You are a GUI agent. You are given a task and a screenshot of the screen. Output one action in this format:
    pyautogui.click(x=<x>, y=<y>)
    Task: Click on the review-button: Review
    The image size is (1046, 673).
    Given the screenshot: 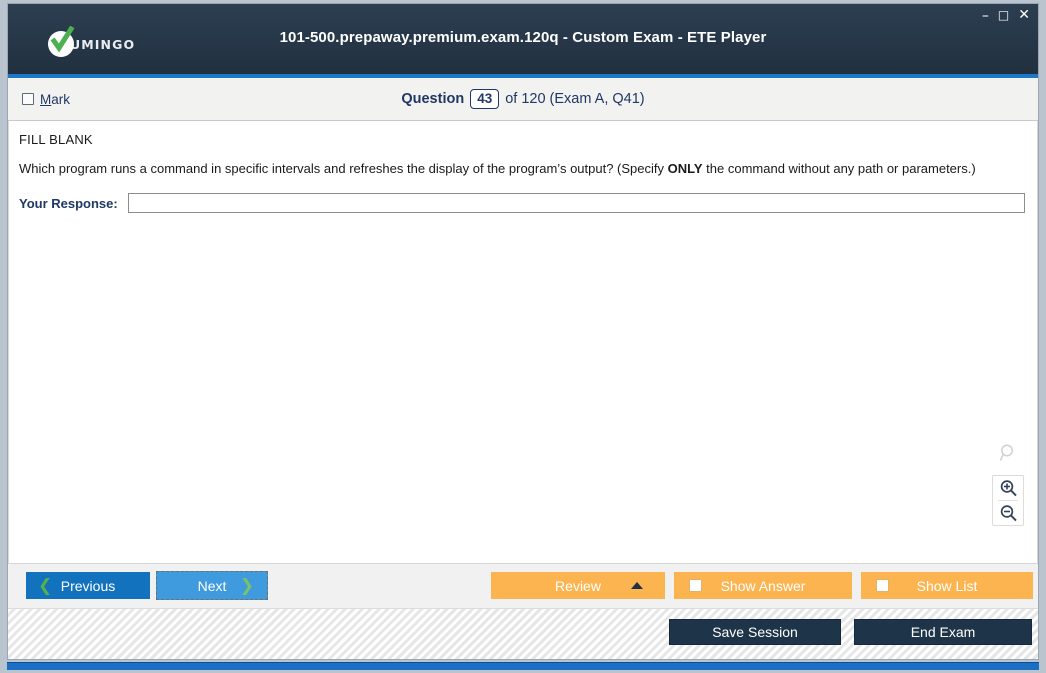 What is the action you would take?
    pyautogui.click(x=578, y=585)
    